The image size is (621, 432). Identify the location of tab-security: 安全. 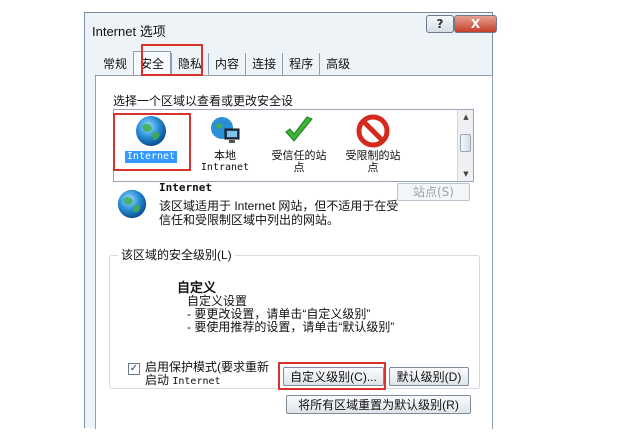
(152, 63).